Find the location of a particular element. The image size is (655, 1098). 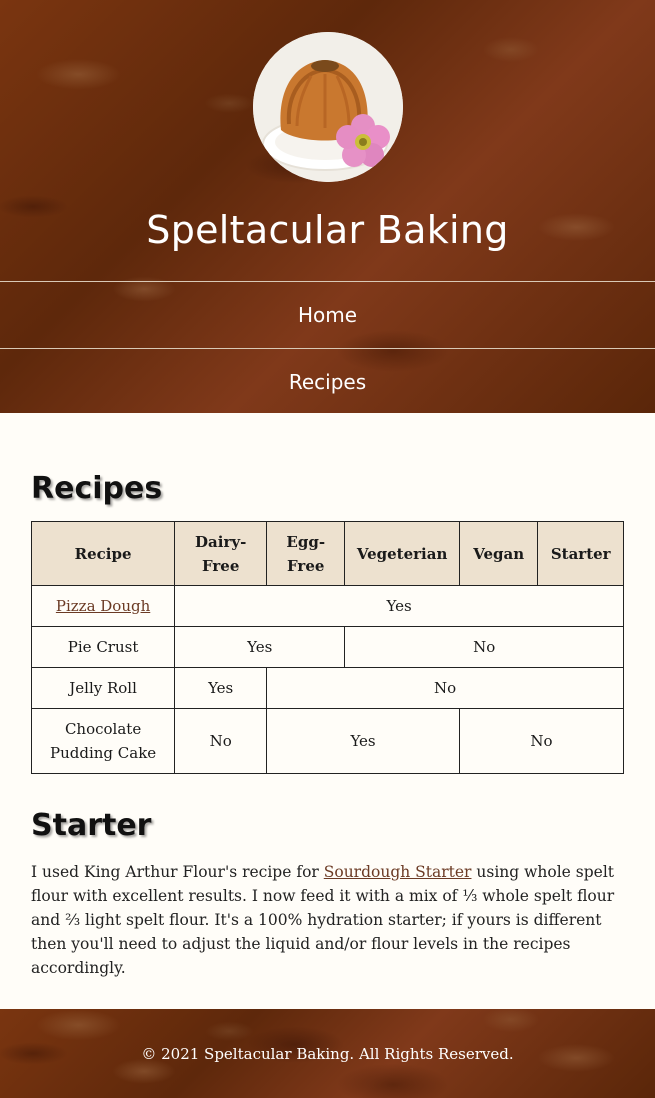

starter-text-before: I used King Arthur Flour's recipe for is located at coordinates (177, 872).